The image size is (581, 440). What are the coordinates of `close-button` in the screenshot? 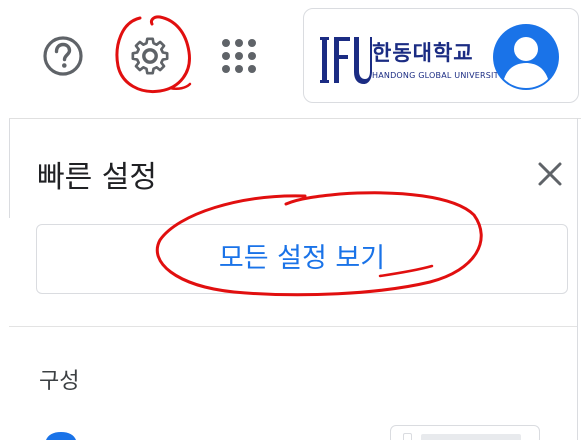 It's located at (550, 174).